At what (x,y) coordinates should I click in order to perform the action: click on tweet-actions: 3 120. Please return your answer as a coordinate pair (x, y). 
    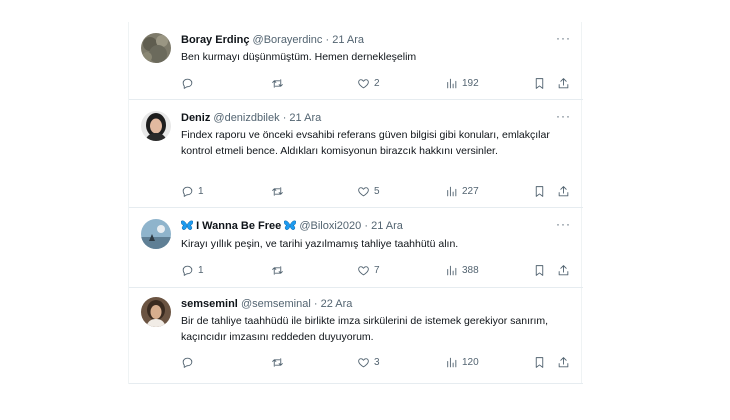
    Looking at the image, I should click on (376, 362).